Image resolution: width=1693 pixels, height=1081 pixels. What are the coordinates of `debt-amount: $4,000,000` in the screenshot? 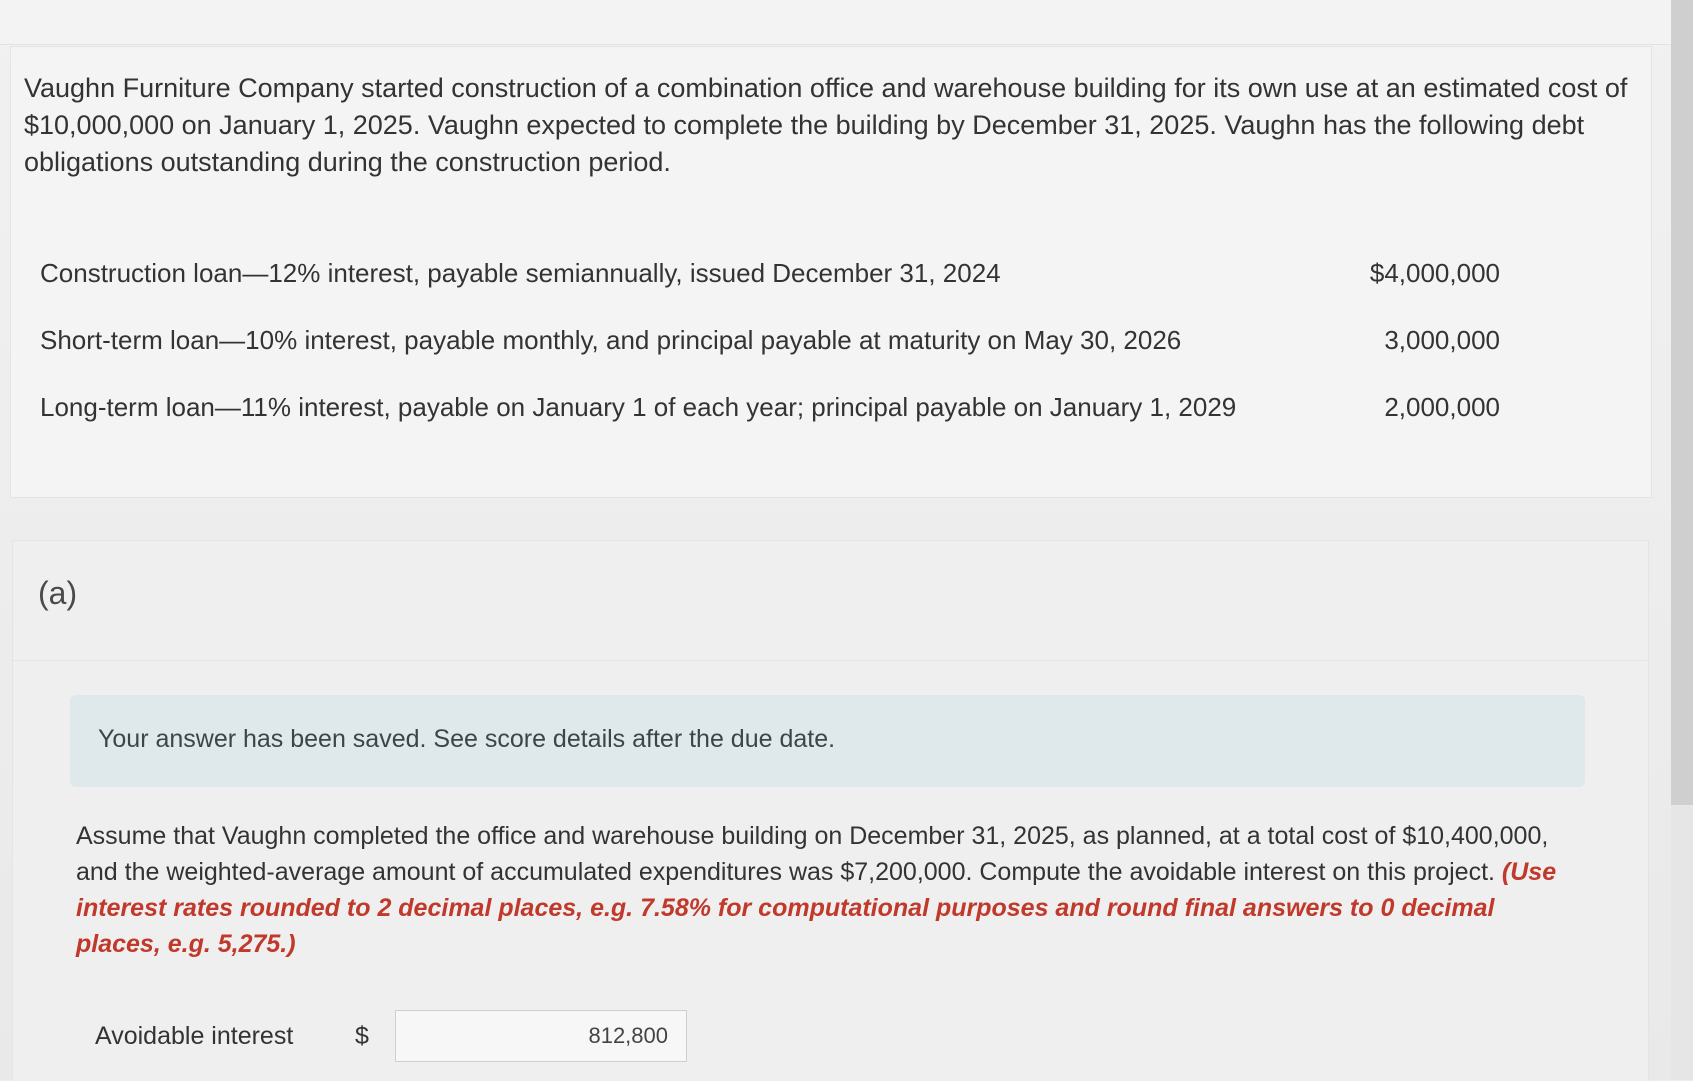 It's located at (1434, 273).